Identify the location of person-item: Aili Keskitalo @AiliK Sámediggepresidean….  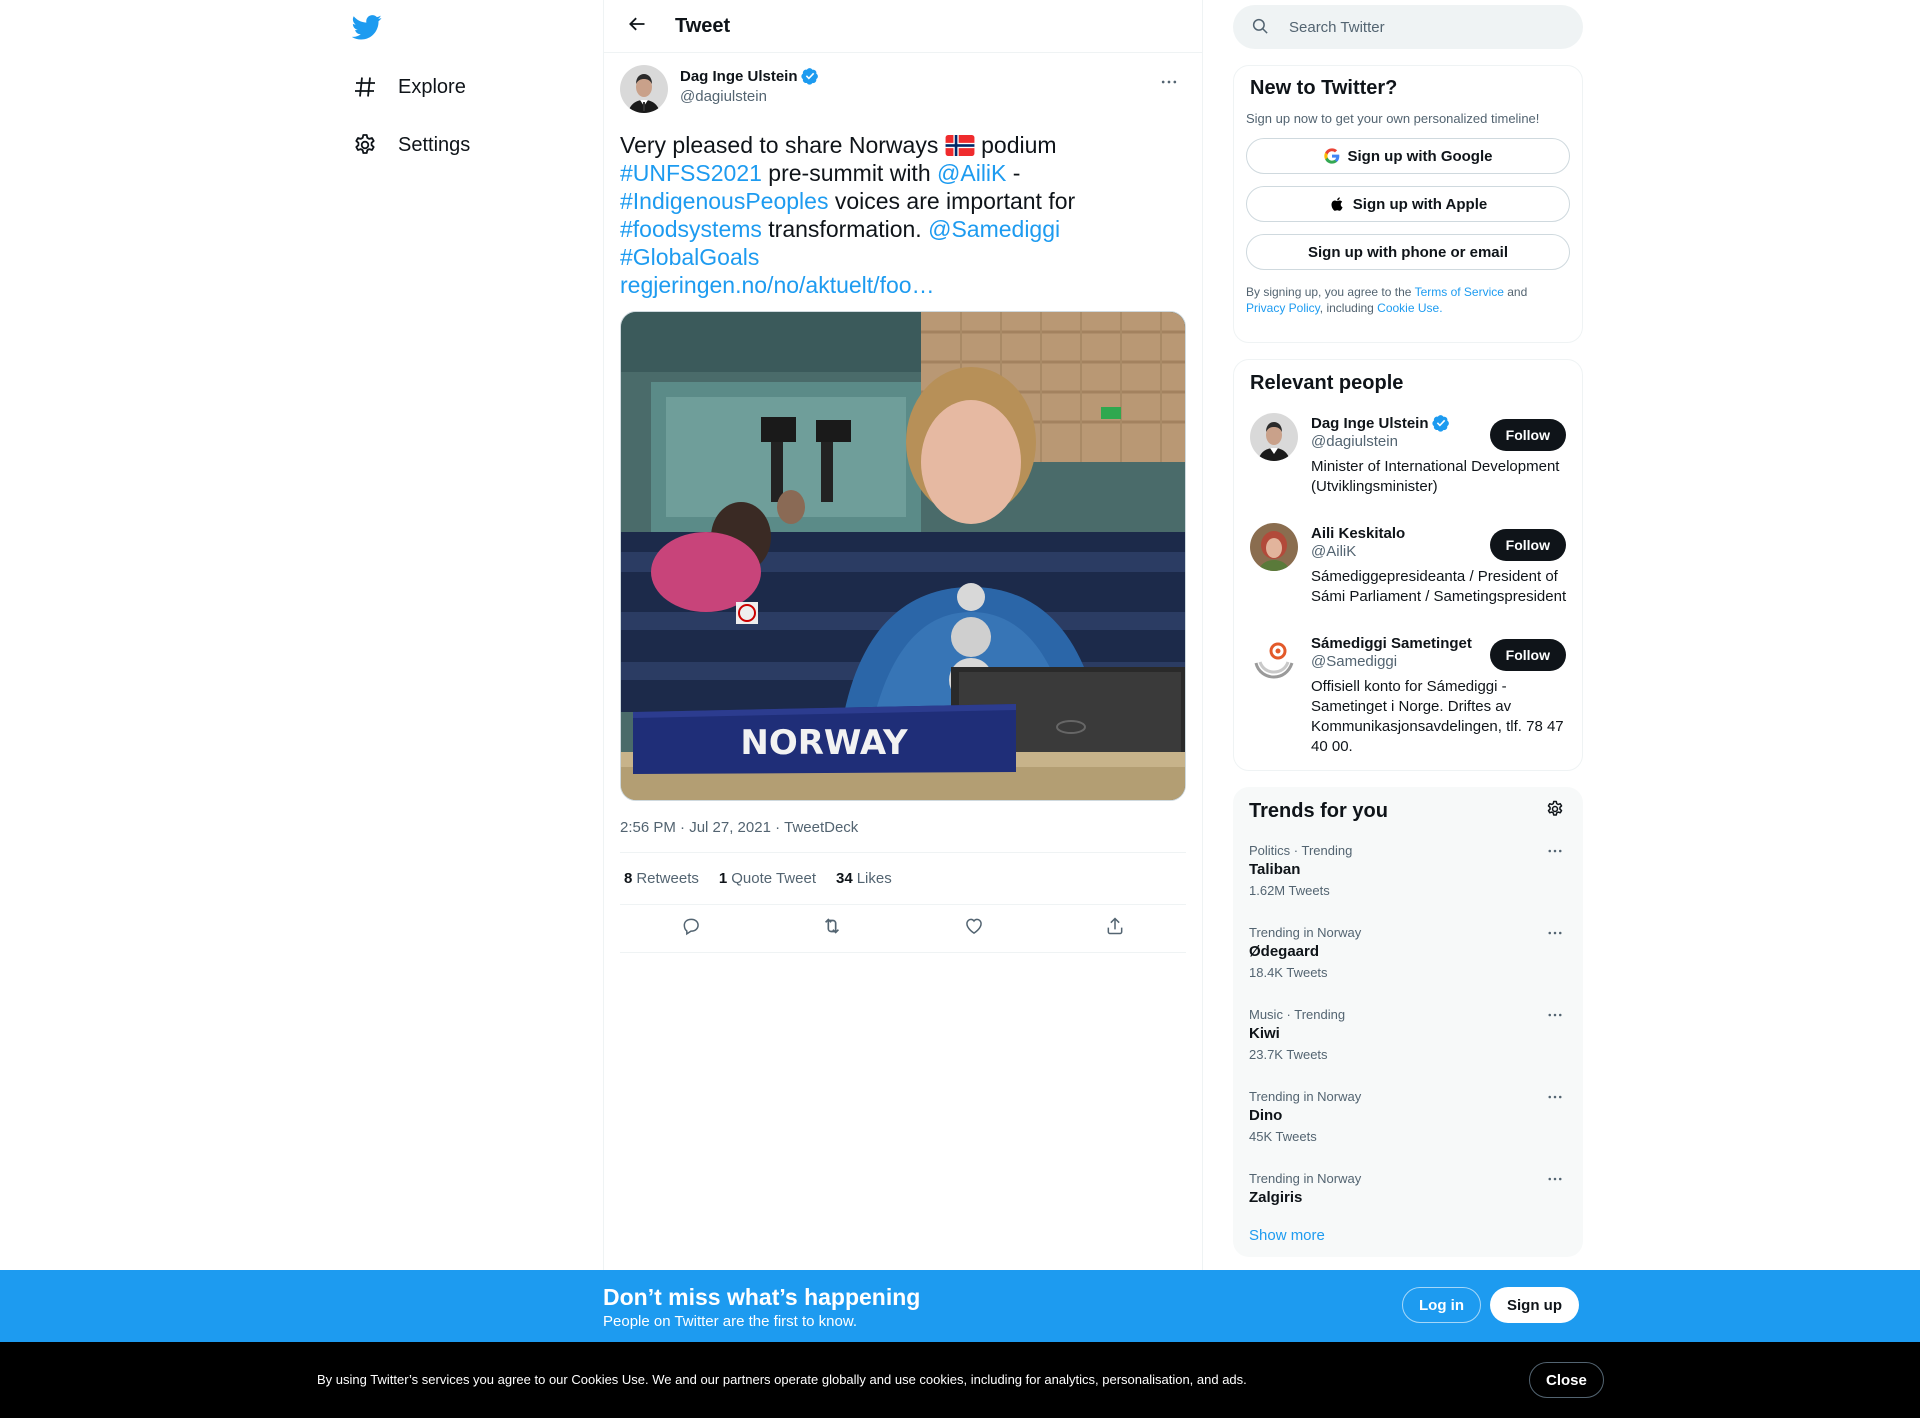
(1408, 565).